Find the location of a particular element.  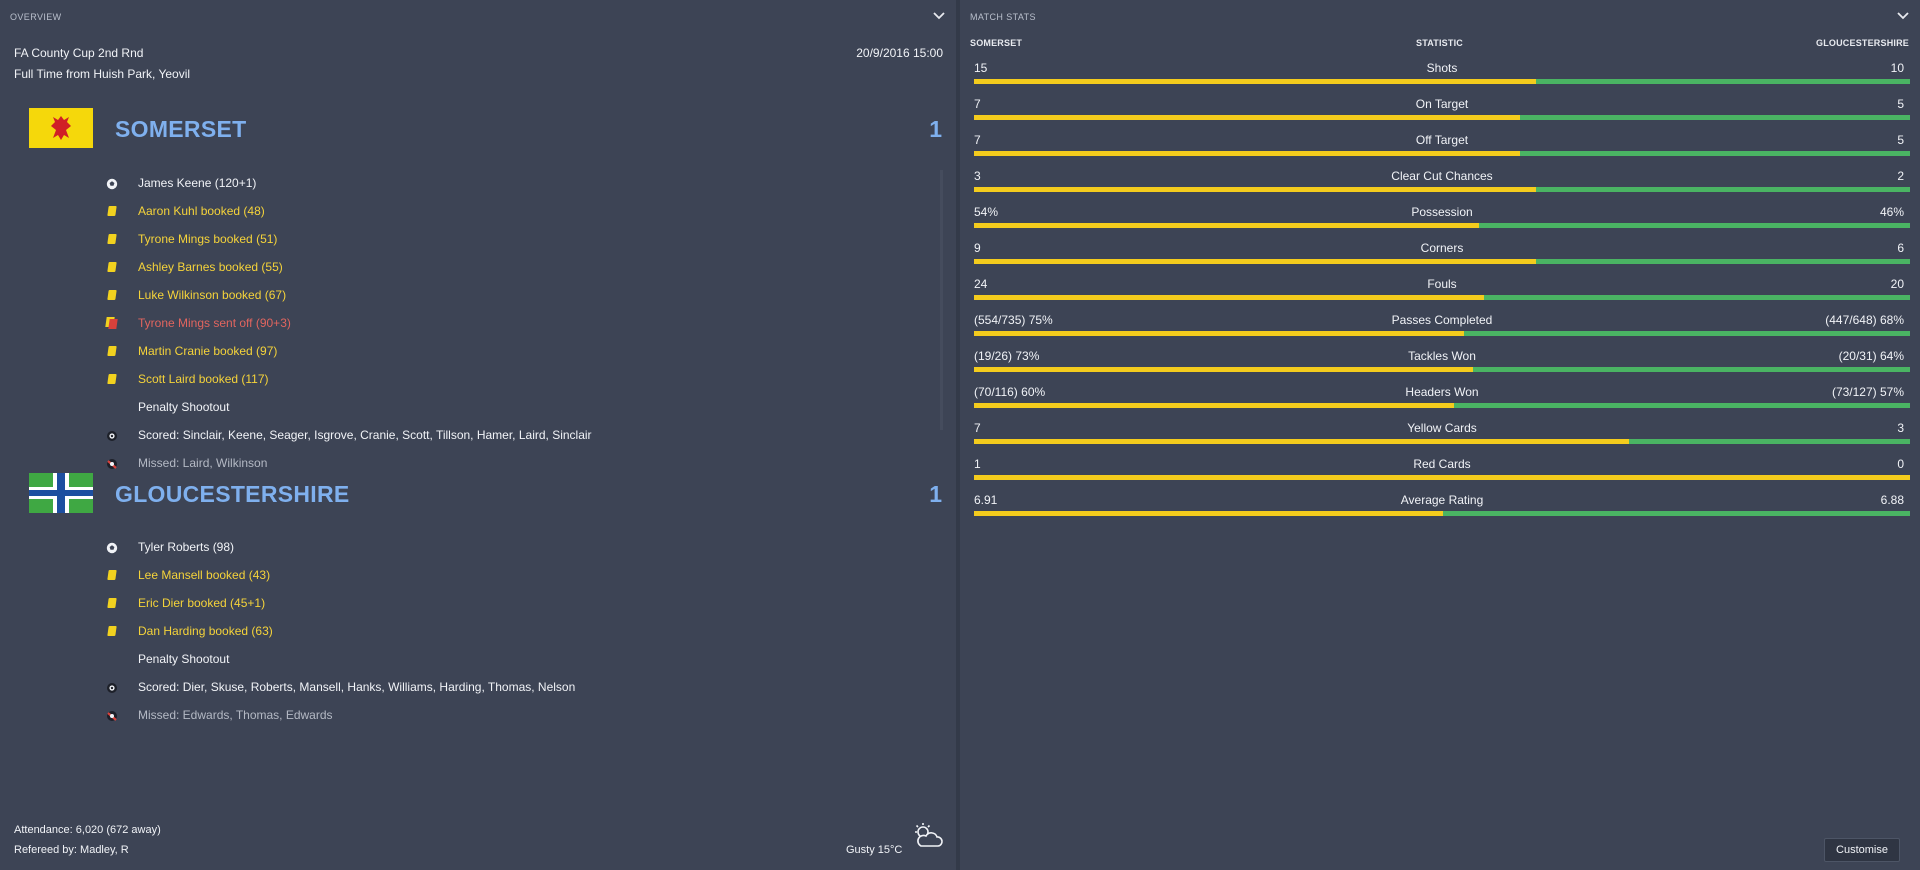

event-text: Ashley Barnes booked (55) is located at coordinates (210, 267).